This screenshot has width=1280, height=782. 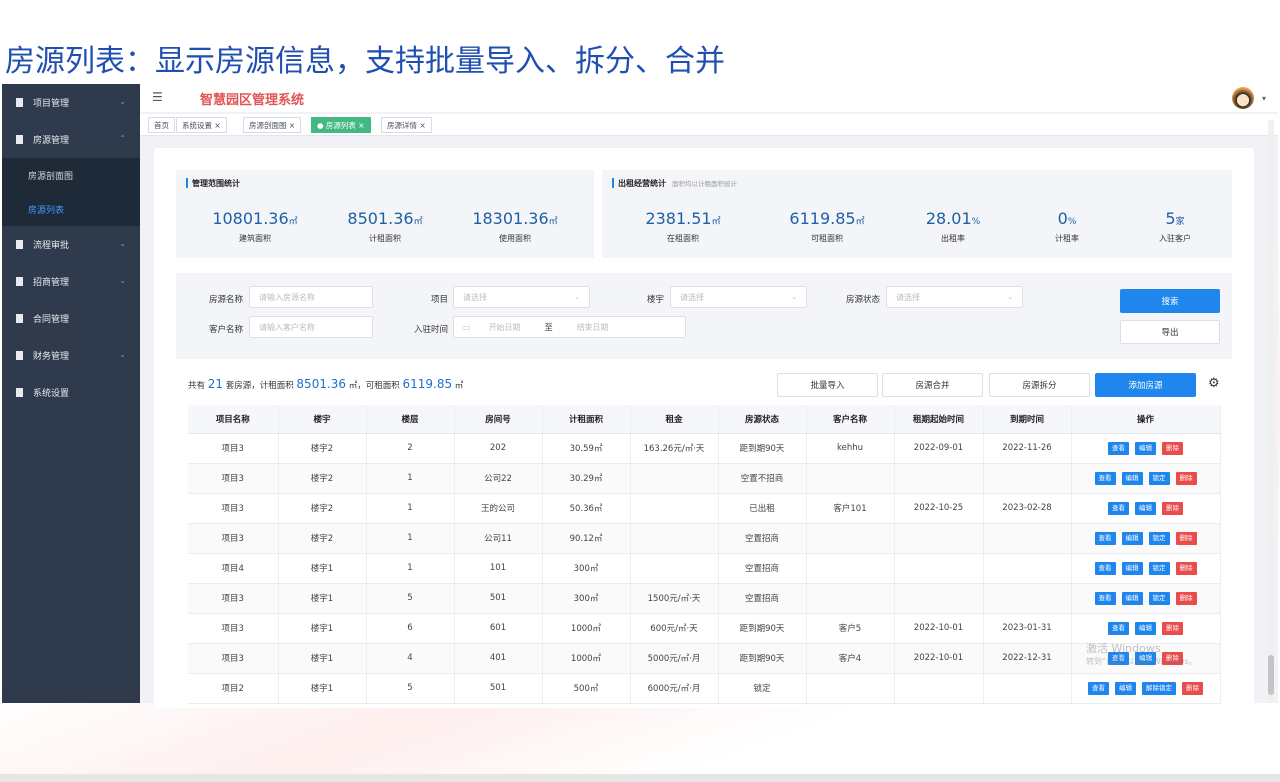 I want to click on tab-room-profile: 房源剖面图 ×, so click(x=272, y=125).